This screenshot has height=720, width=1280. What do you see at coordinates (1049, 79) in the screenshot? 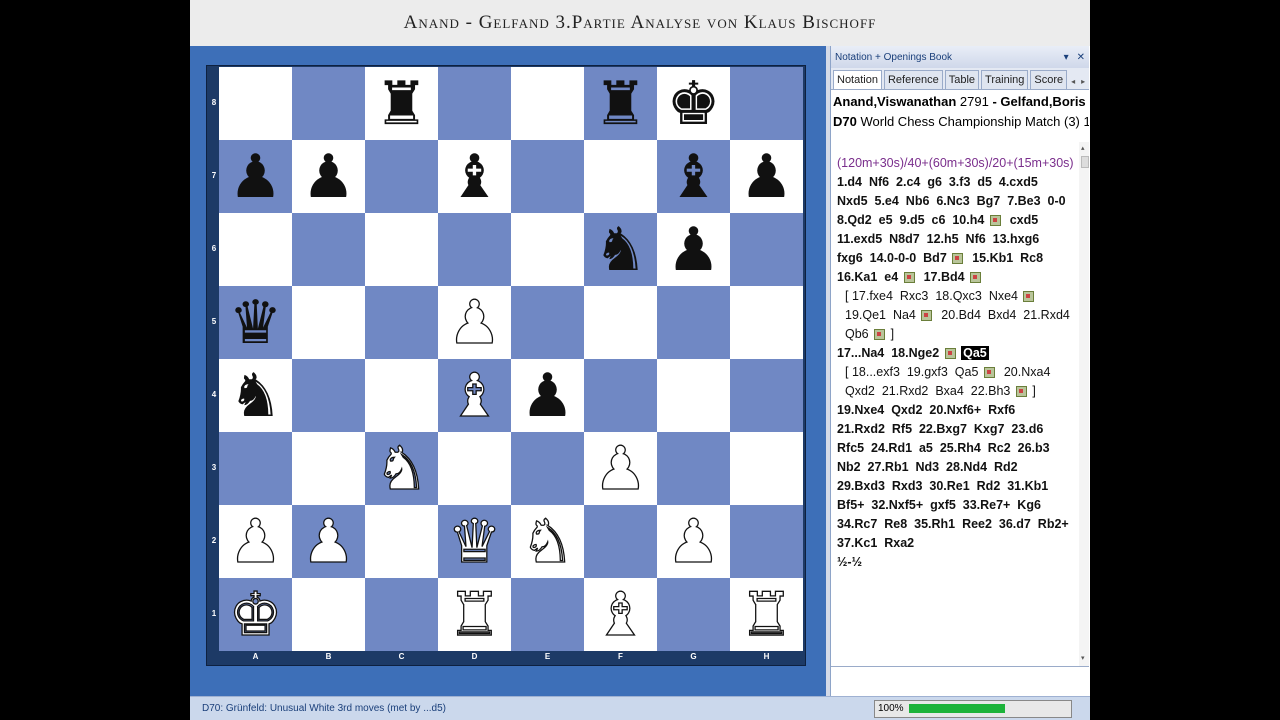
I see `tab-score: Score` at bounding box center [1049, 79].